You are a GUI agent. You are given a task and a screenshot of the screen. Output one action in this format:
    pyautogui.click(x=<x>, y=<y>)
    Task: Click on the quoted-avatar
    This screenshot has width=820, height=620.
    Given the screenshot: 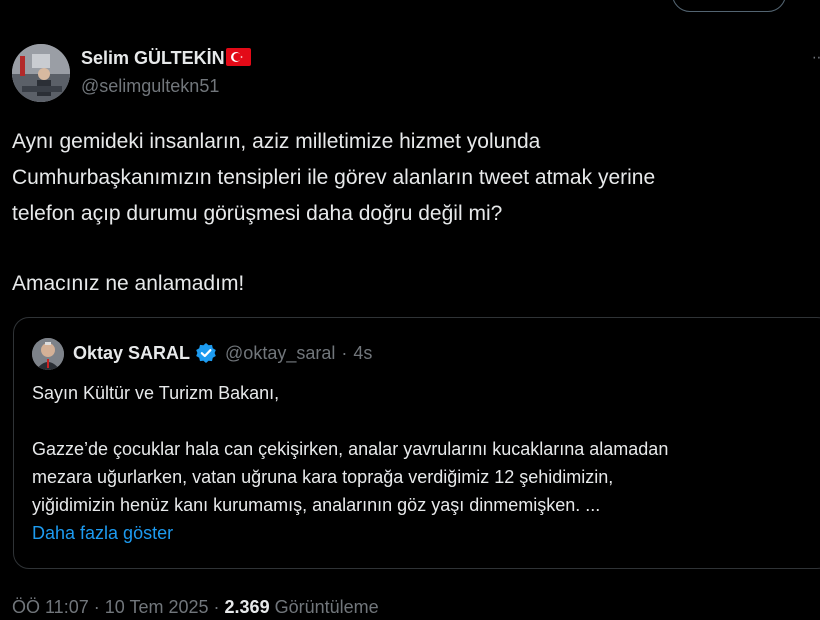 What is the action you would take?
    pyautogui.click(x=48, y=354)
    